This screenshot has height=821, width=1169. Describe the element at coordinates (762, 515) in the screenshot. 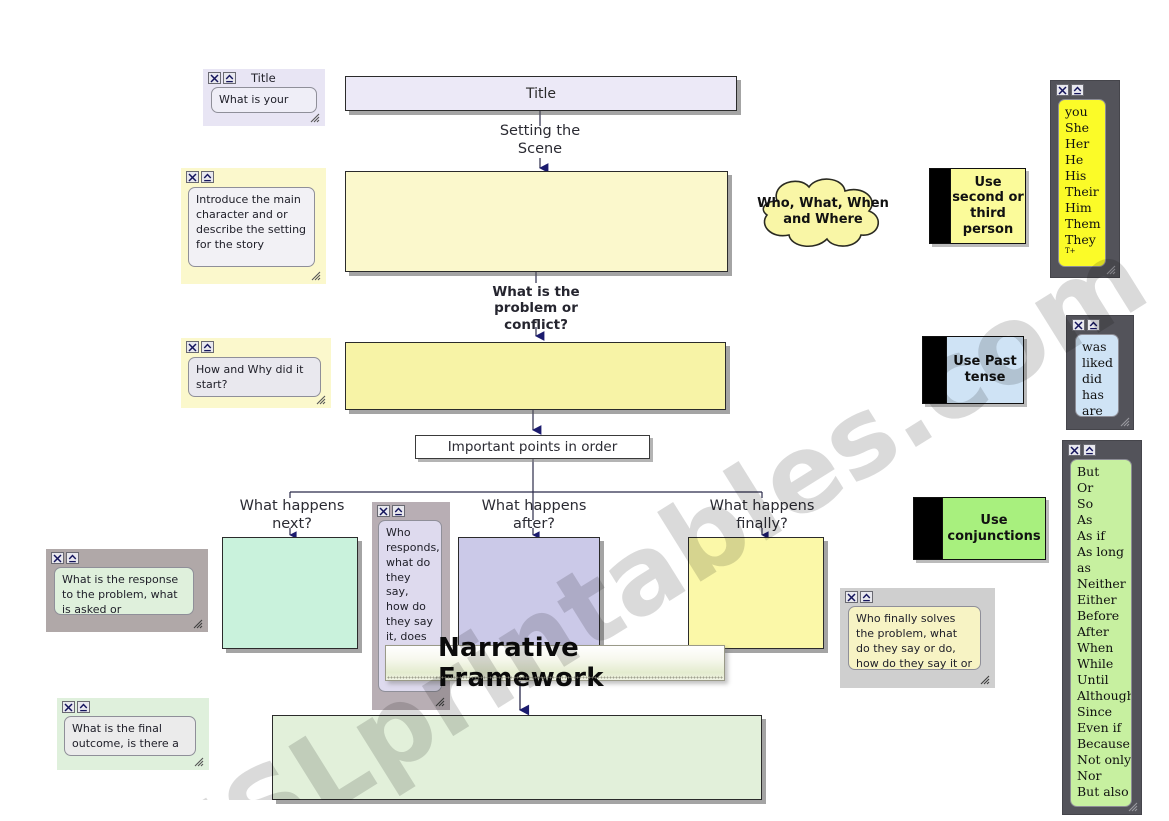

I see `branch-label-finally: What happens finally?` at that location.